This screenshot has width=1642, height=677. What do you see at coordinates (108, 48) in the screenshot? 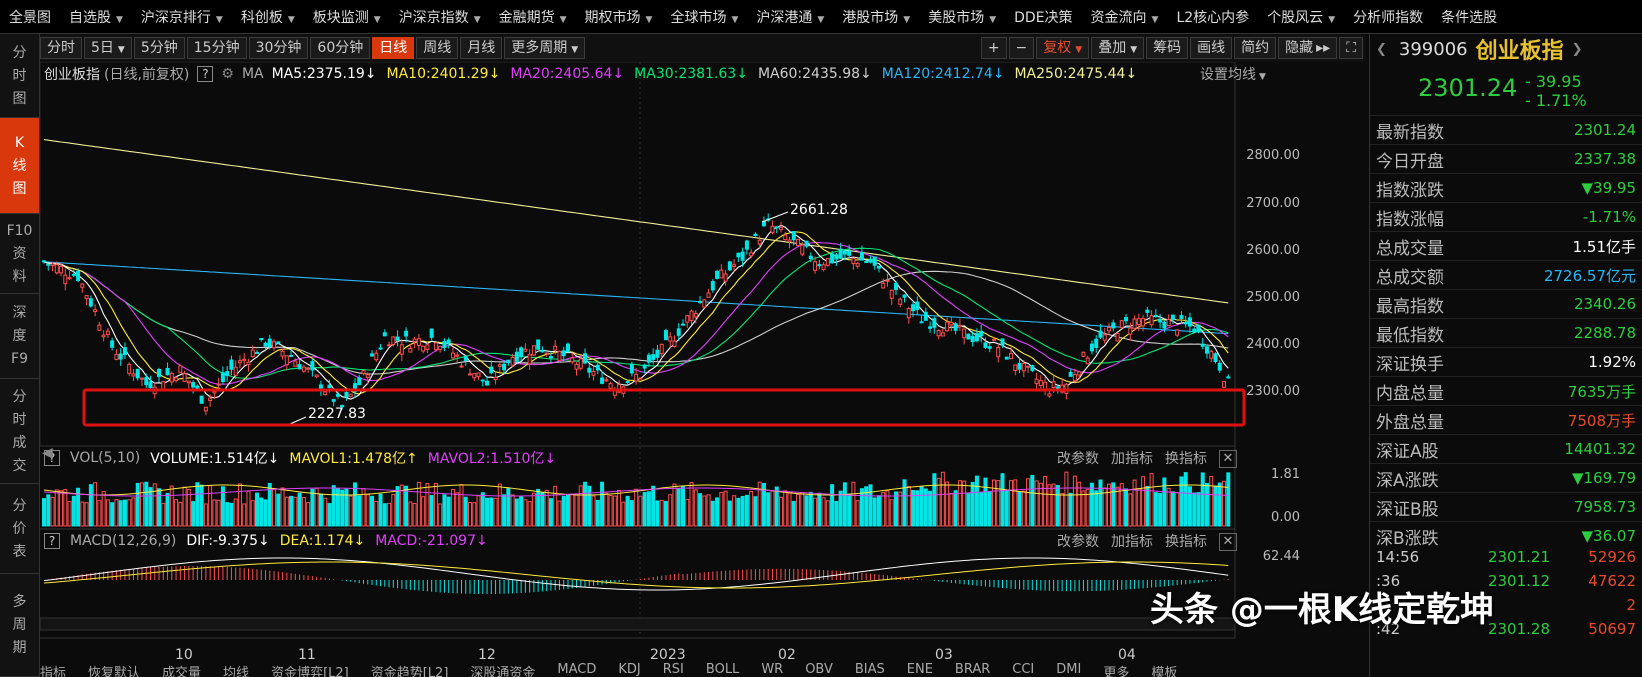
I see `period-button-1: 5日 ▼` at bounding box center [108, 48].